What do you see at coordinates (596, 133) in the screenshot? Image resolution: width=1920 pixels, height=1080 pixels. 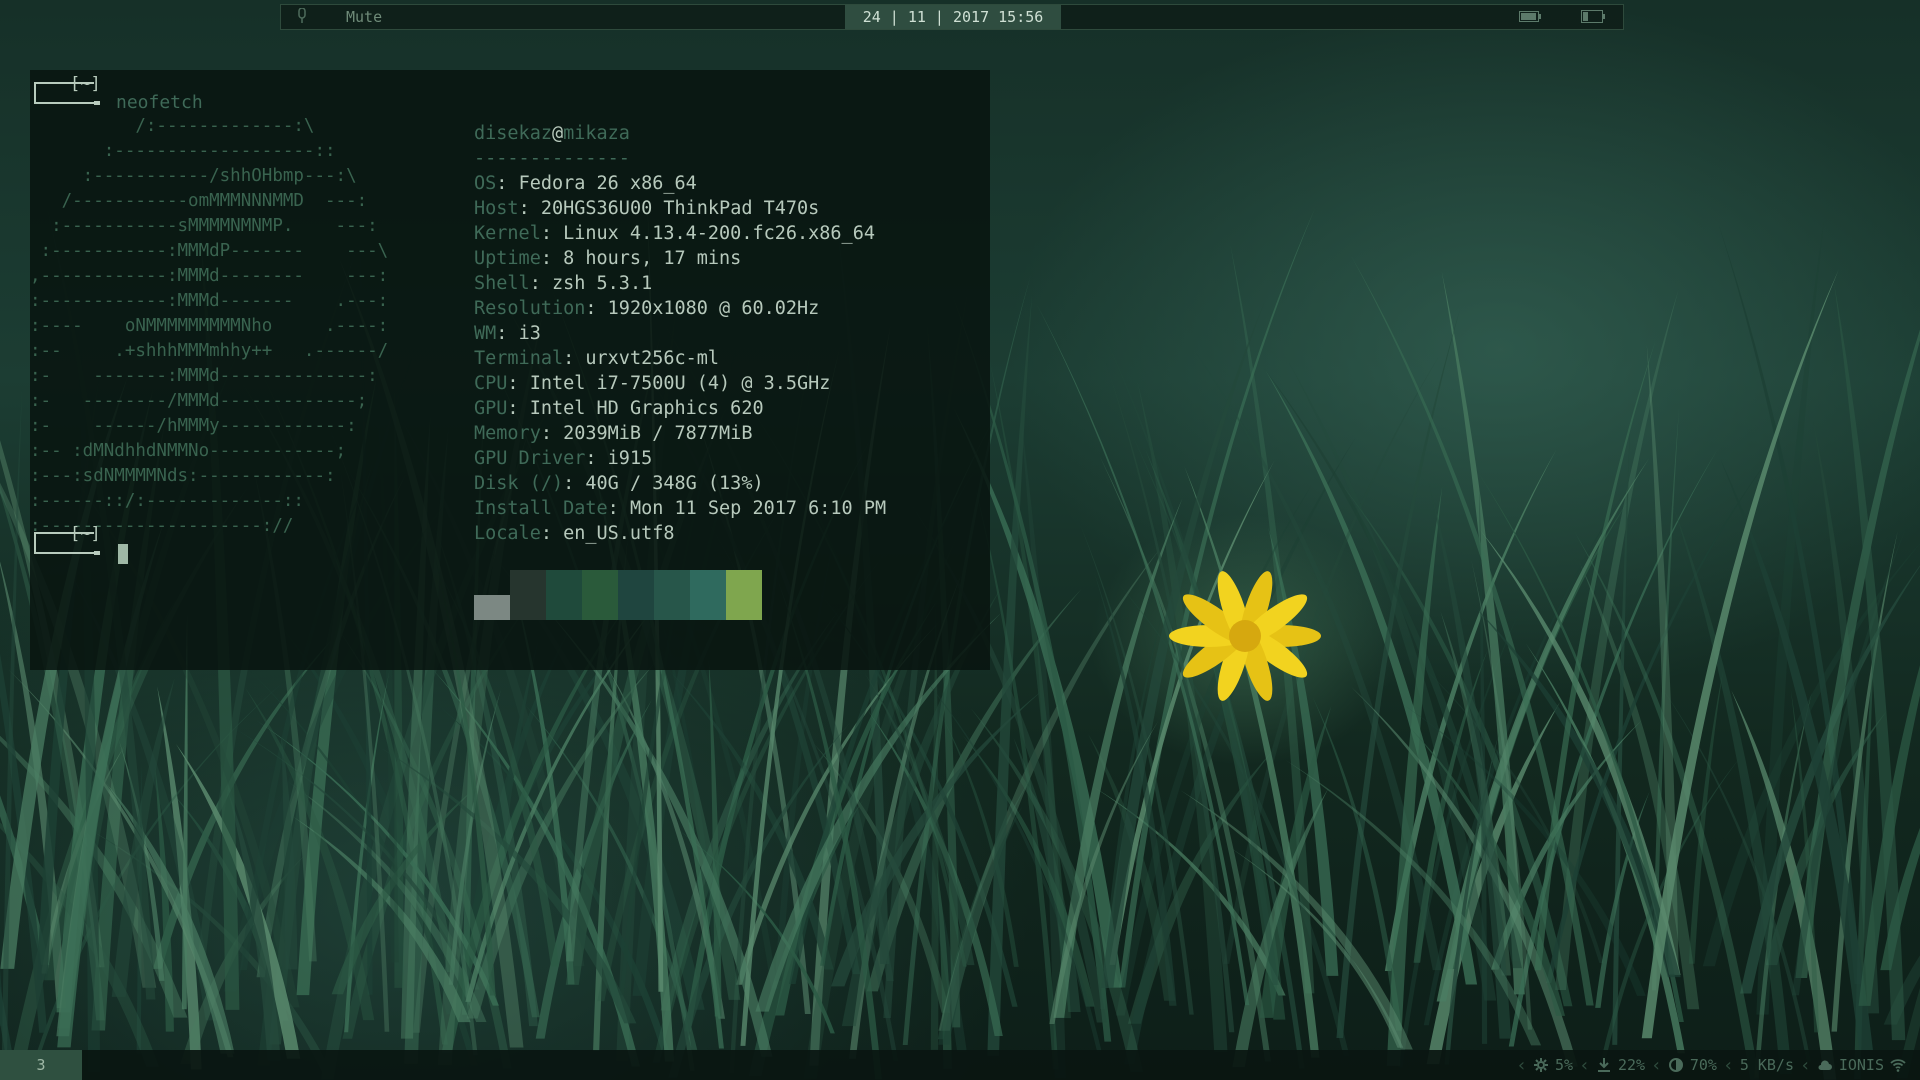 I see `hostname: mikaza` at bounding box center [596, 133].